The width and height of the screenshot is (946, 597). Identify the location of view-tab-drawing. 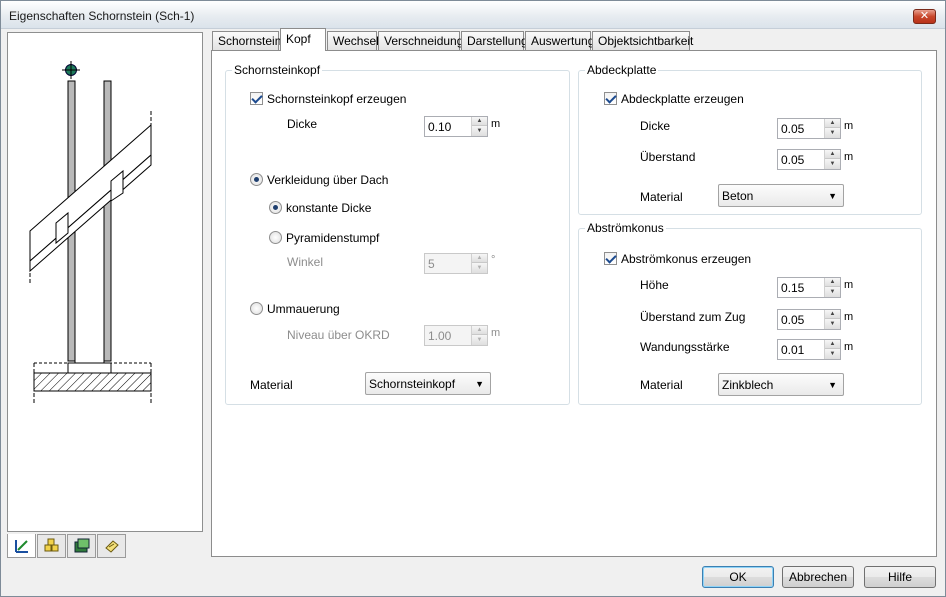
(21, 546).